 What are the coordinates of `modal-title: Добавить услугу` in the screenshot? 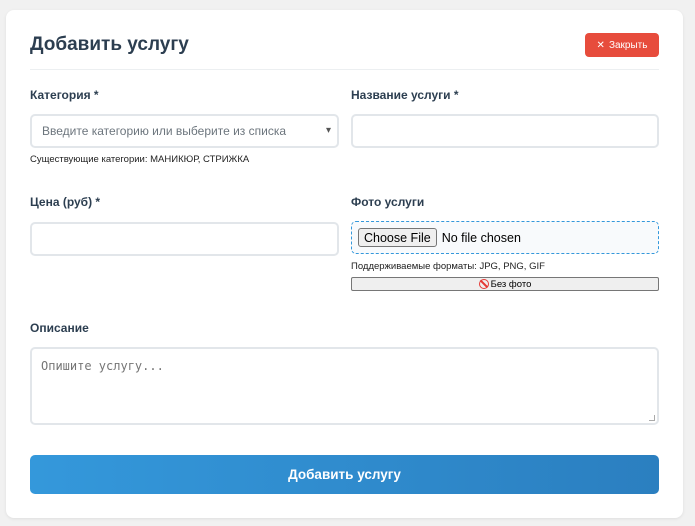 It's located at (109, 44).